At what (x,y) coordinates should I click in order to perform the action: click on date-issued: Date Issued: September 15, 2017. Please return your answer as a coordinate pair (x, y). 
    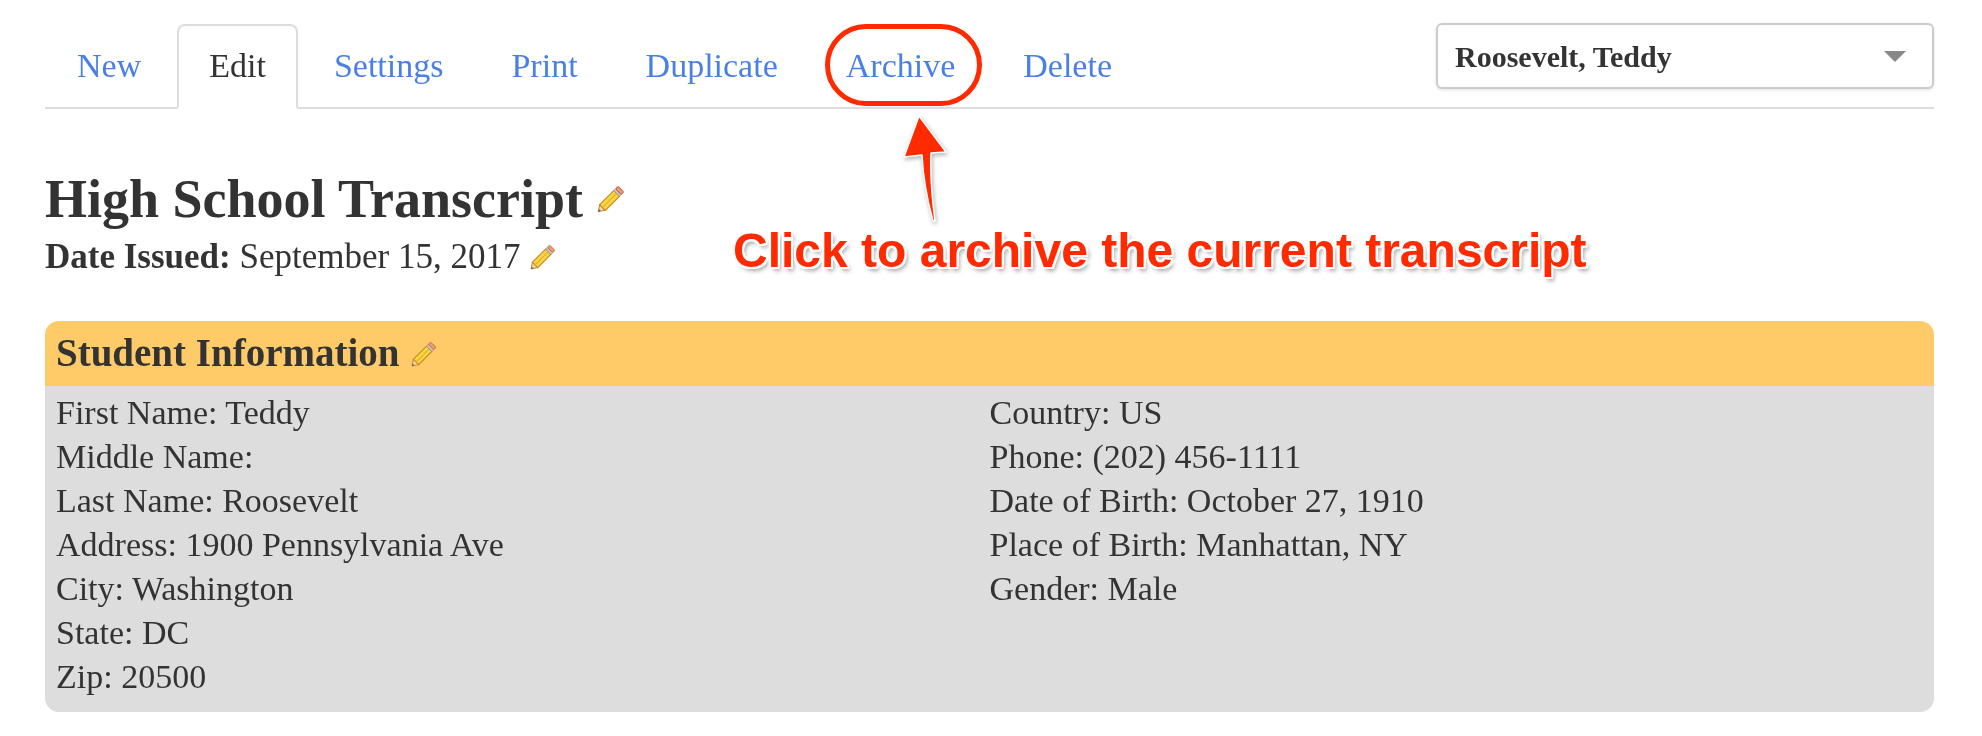
    Looking at the image, I should click on (283, 257).